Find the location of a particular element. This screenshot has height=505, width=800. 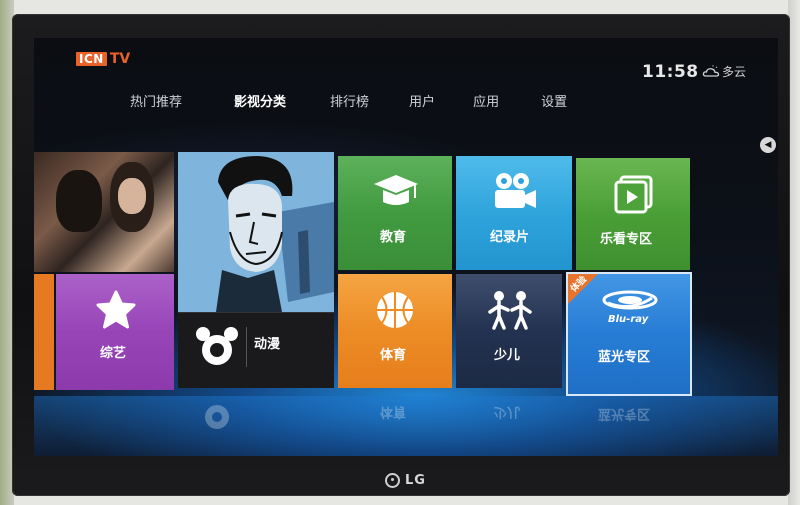

tab-user: 用户 is located at coordinates (422, 100).